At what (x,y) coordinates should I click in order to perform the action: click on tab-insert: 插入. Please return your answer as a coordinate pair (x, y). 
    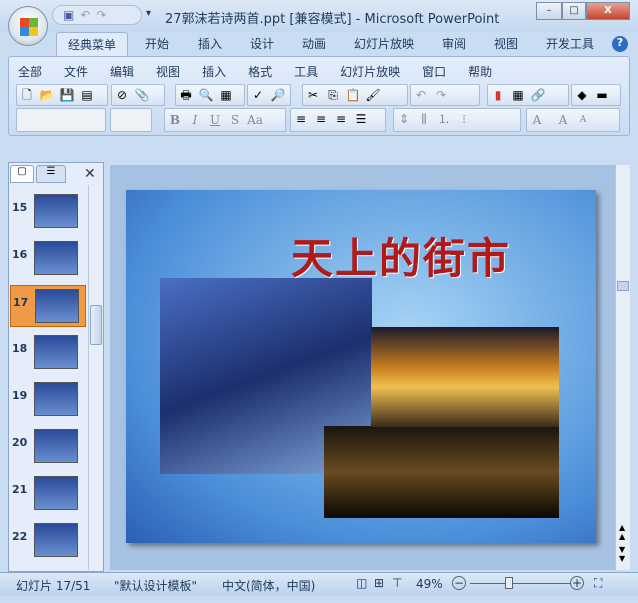
    Looking at the image, I should click on (210, 43).